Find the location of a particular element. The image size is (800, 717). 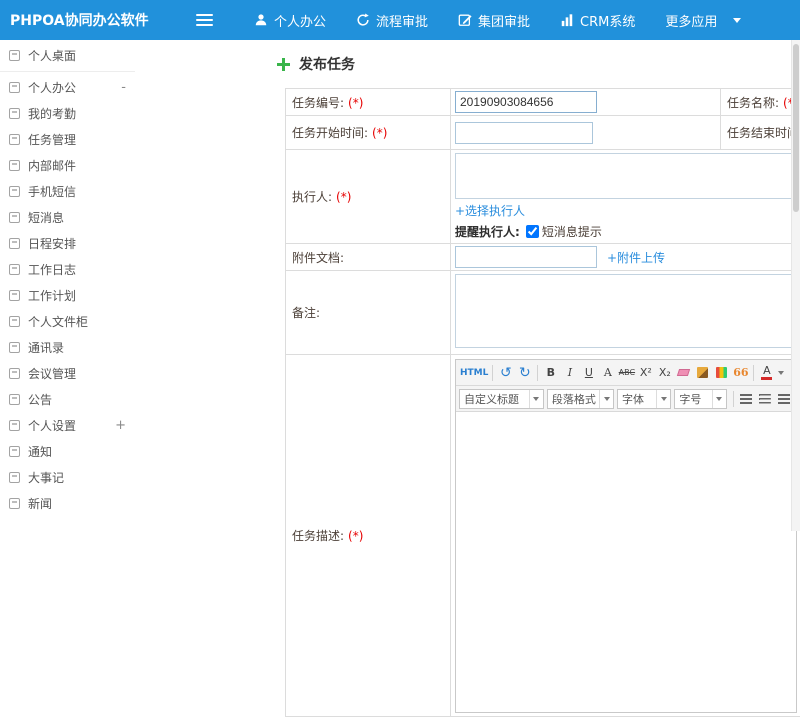

message-icon is located at coordinates (14, 217).